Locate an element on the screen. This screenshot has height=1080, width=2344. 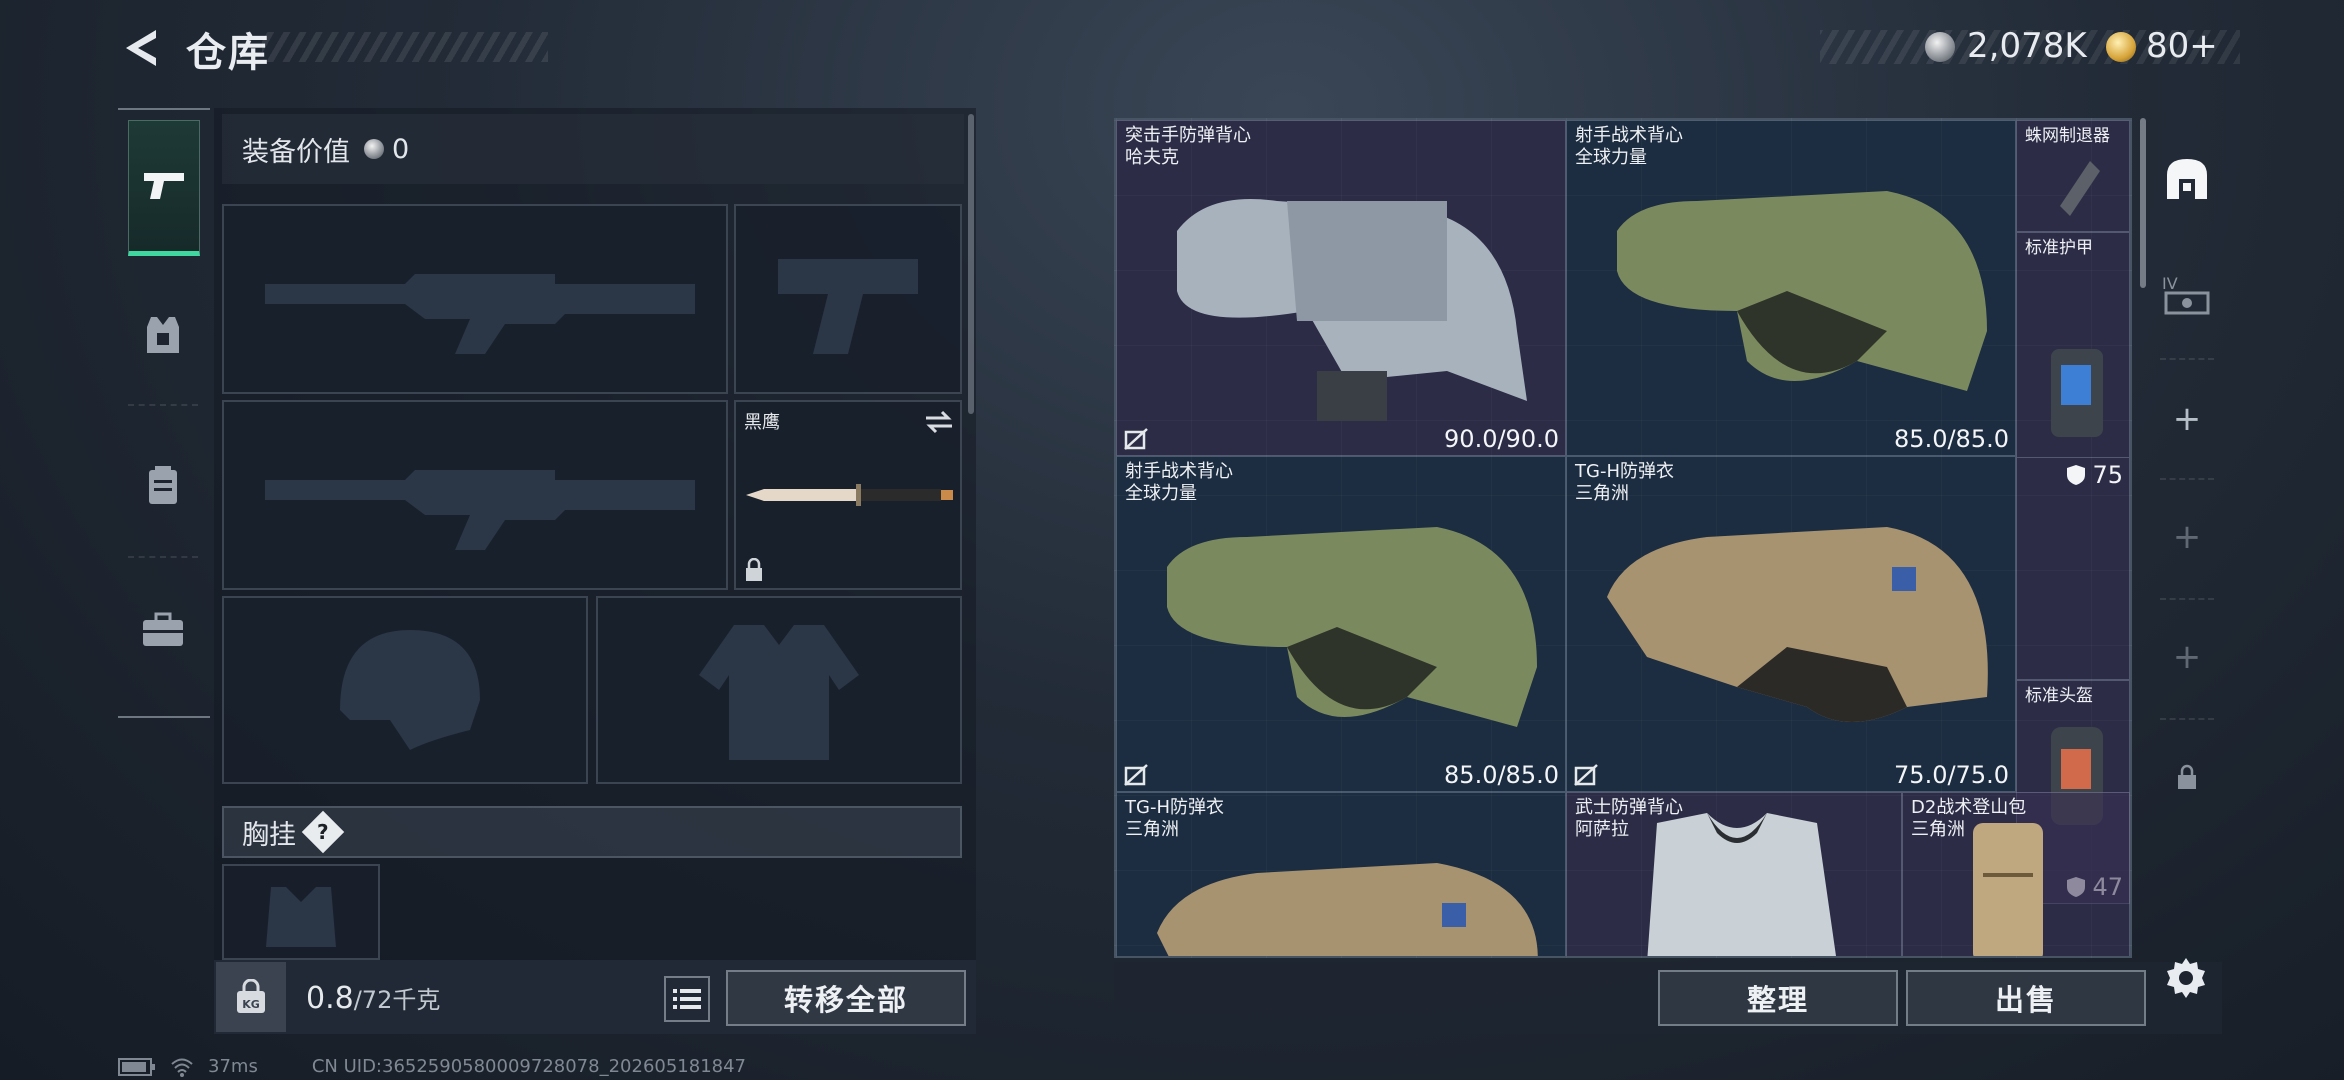
locked-stash-slot is located at coordinates (2187, 777).